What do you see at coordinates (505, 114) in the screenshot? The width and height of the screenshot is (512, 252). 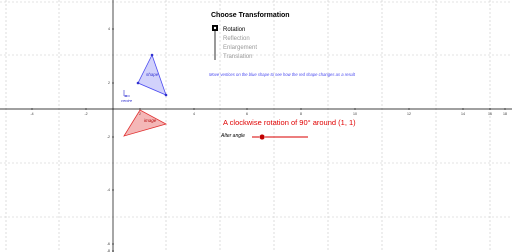 I see `x-tick-label: 18` at bounding box center [505, 114].